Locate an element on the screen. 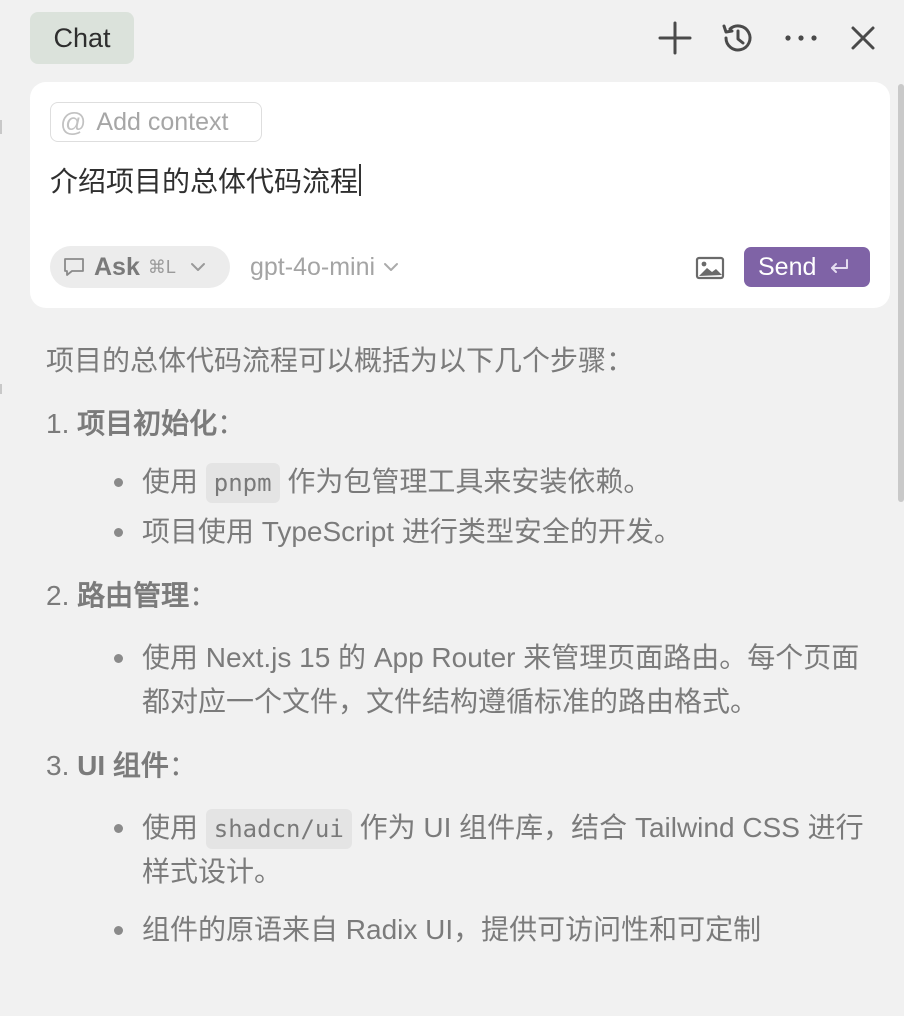 The width and height of the screenshot is (904, 1016). step-item: 2. 路由管理： is located at coordinates (456, 596).